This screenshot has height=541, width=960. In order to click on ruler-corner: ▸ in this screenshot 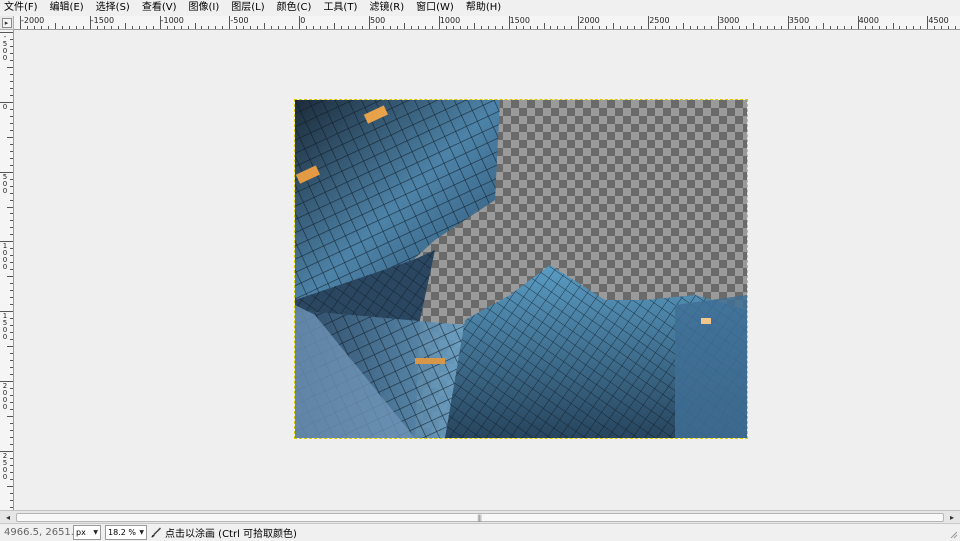, I will do `click(7, 23)`.